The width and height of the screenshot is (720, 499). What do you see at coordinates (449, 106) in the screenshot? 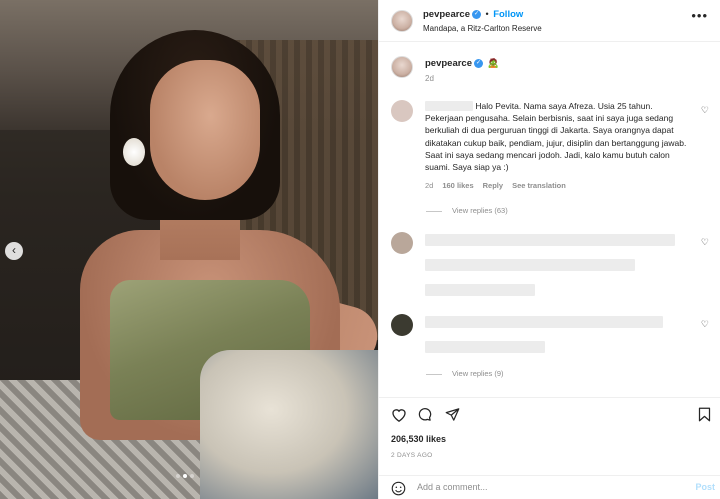
I see `blurred-username` at bounding box center [449, 106].